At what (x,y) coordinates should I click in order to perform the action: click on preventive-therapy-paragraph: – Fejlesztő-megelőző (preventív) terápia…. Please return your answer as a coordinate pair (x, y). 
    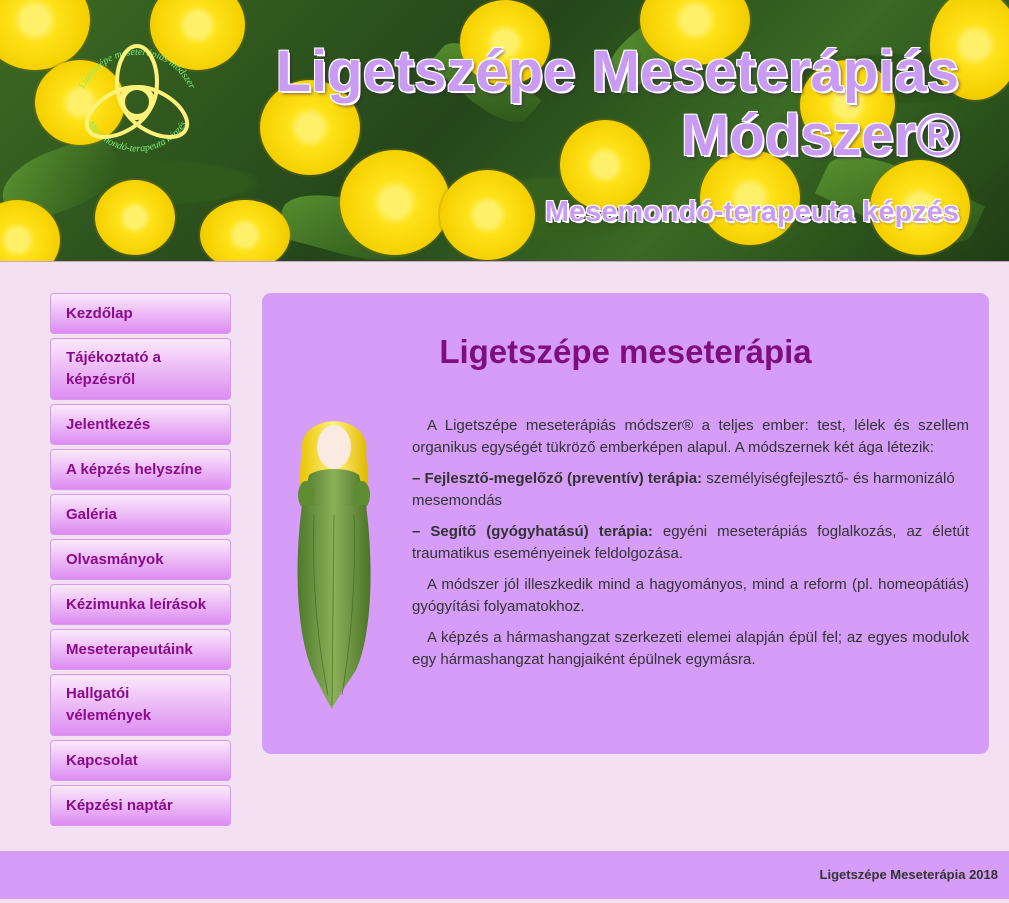
    Looking at the image, I should click on (690, 490).